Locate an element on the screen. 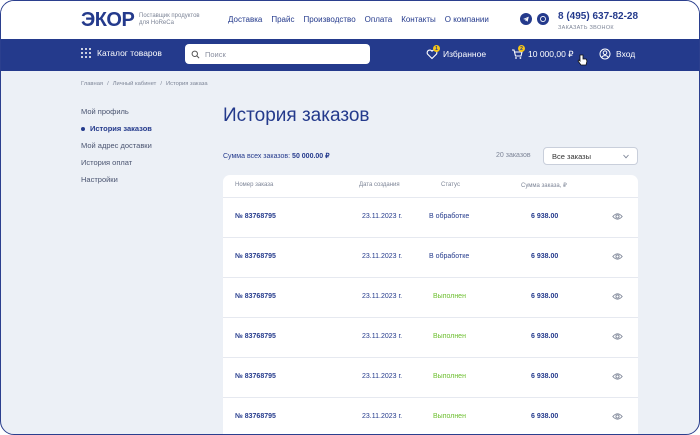 This screenshot has width=700, height=435. chevron-down-icon is located at coordinates (626, 156).